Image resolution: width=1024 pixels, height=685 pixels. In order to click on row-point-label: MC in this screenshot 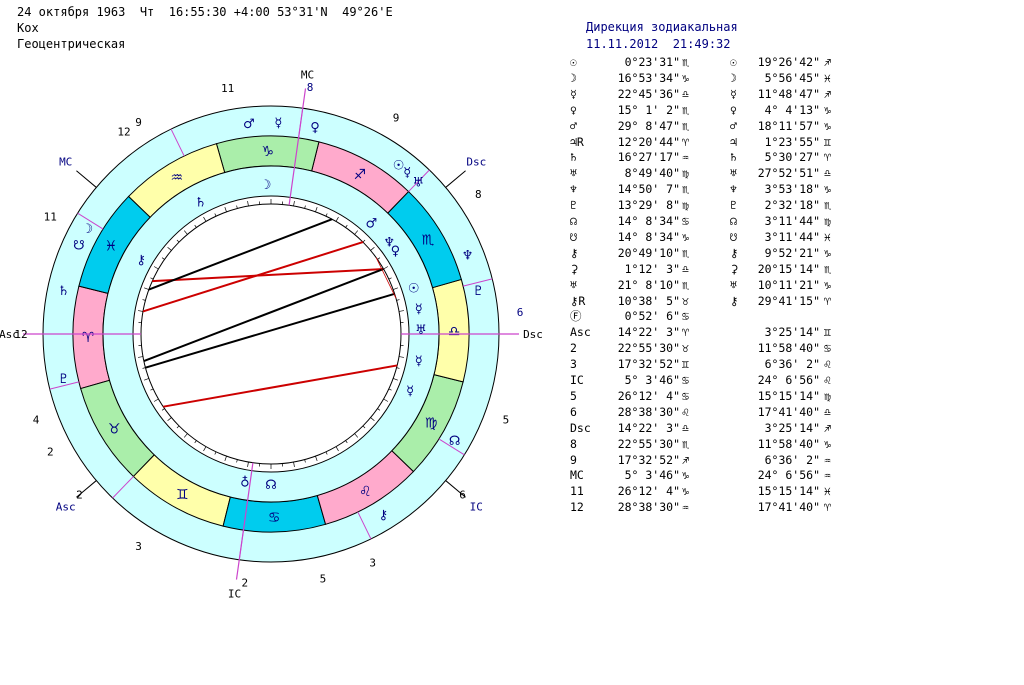, I will do `click(577, 475)`.